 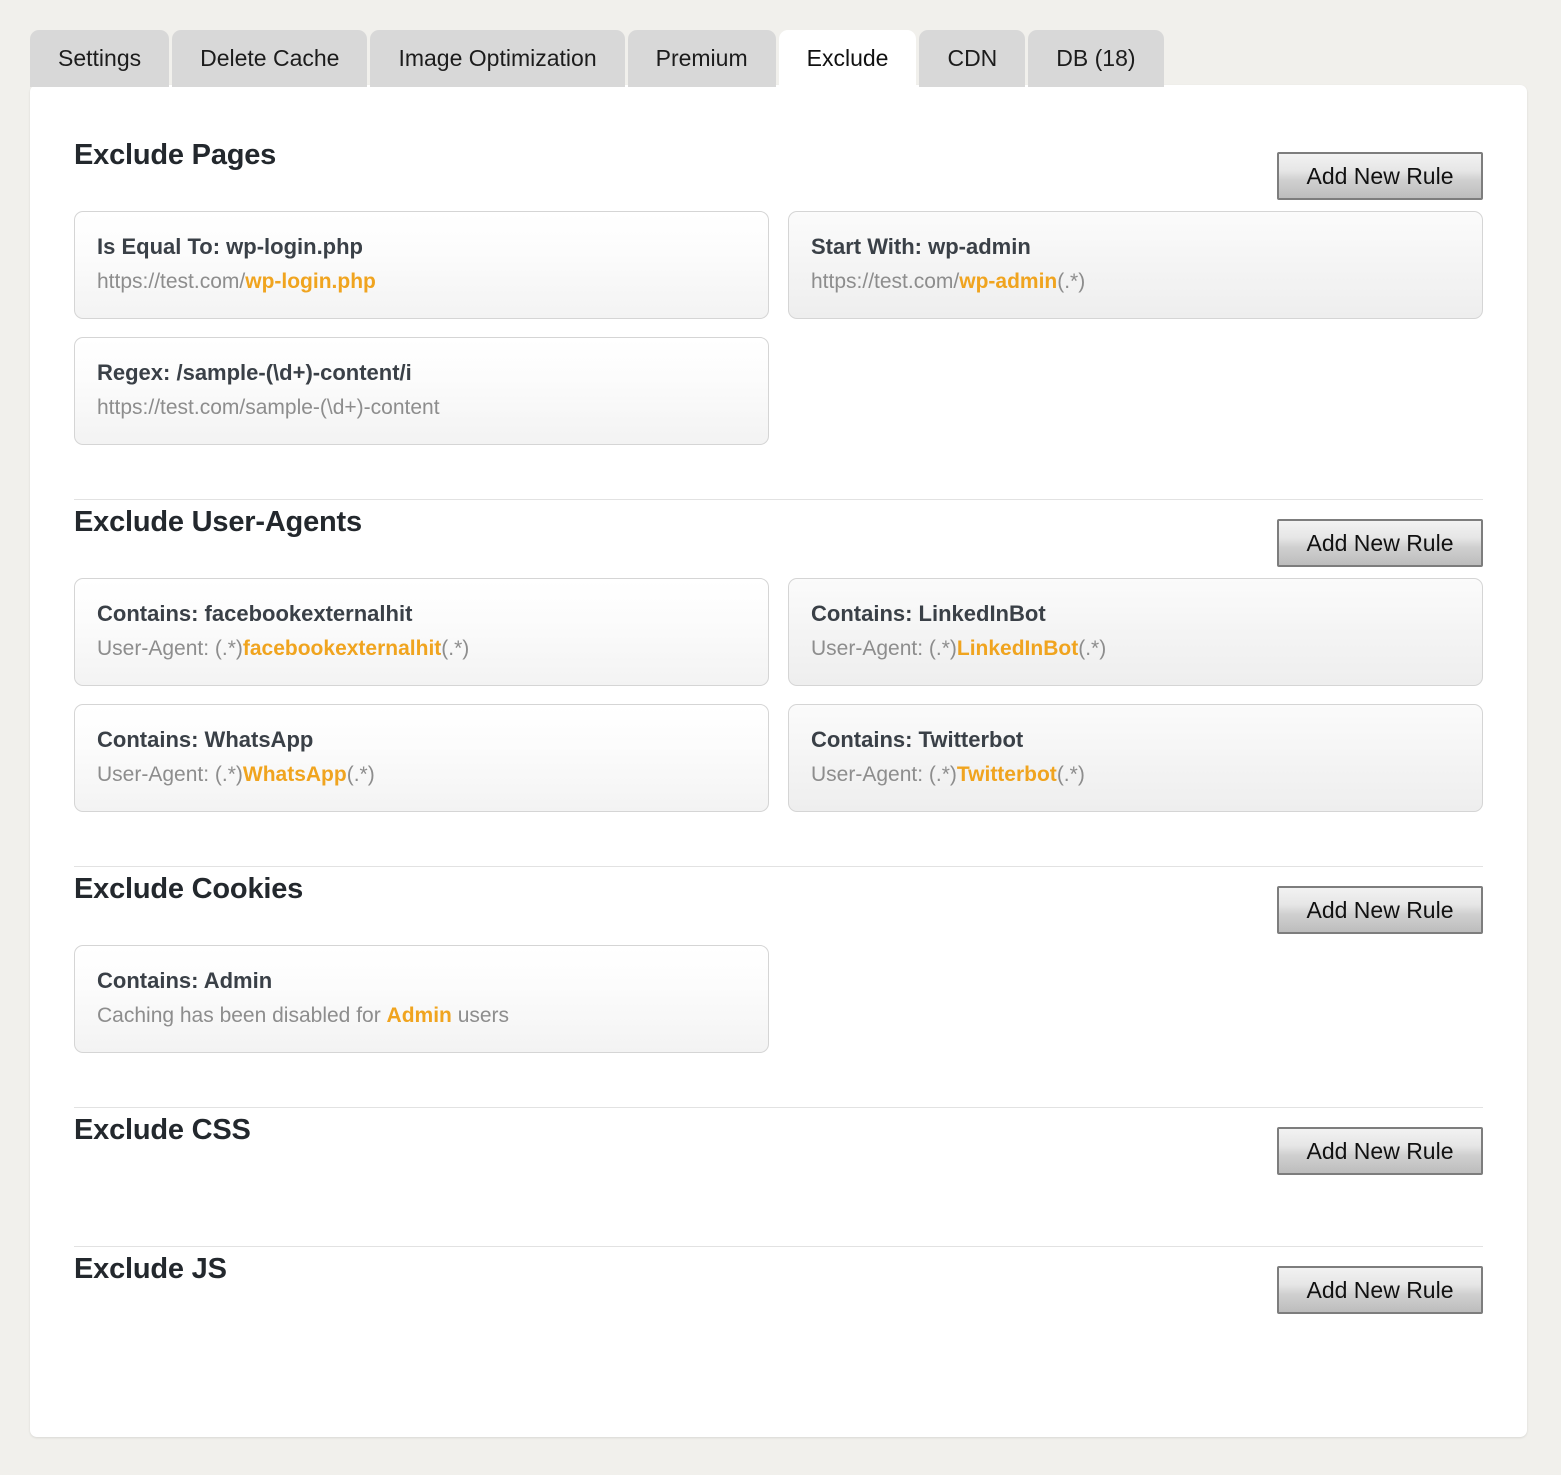 I want to click on section-title: Exclude User-Agents, so click(x=218, y=522).